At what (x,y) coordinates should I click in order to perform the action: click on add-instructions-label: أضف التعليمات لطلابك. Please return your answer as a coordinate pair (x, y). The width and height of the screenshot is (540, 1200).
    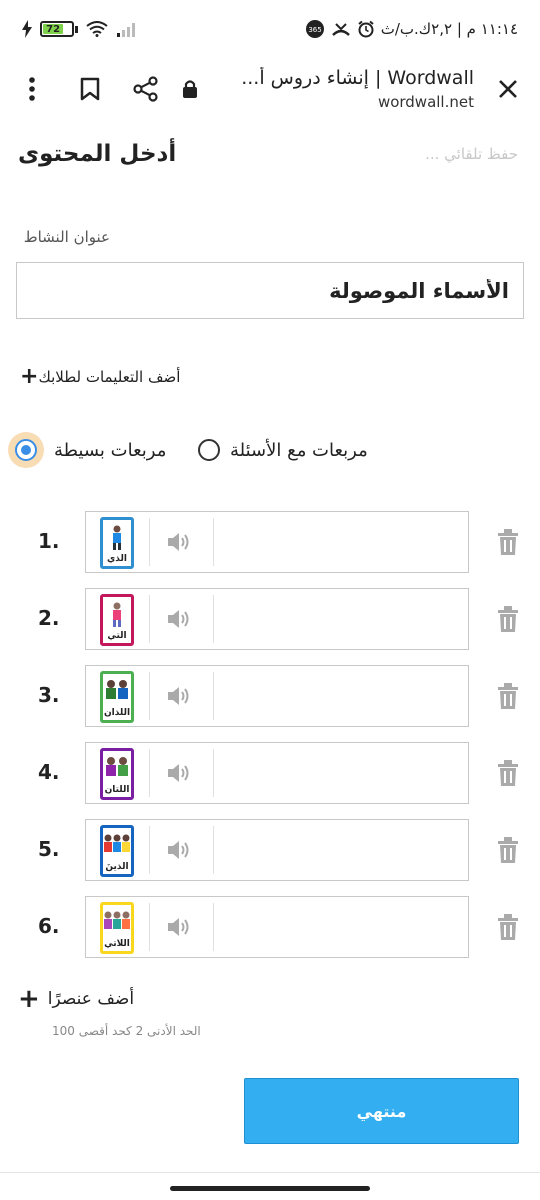
    Looking at the image, I should click on (109, 376).